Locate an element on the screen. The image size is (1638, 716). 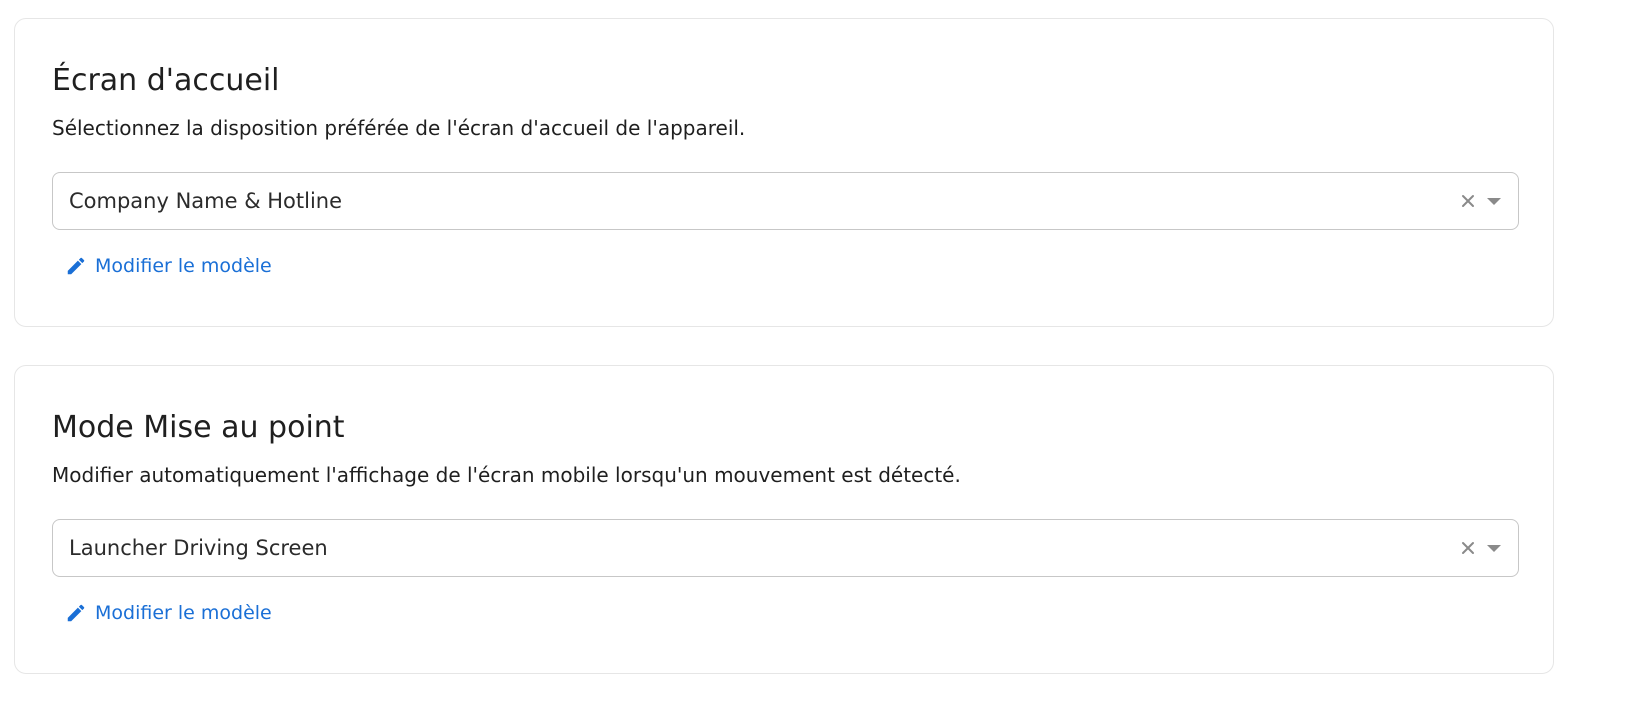
home-screen-title: Écran d'accueil is located at coordinates (166, 80).